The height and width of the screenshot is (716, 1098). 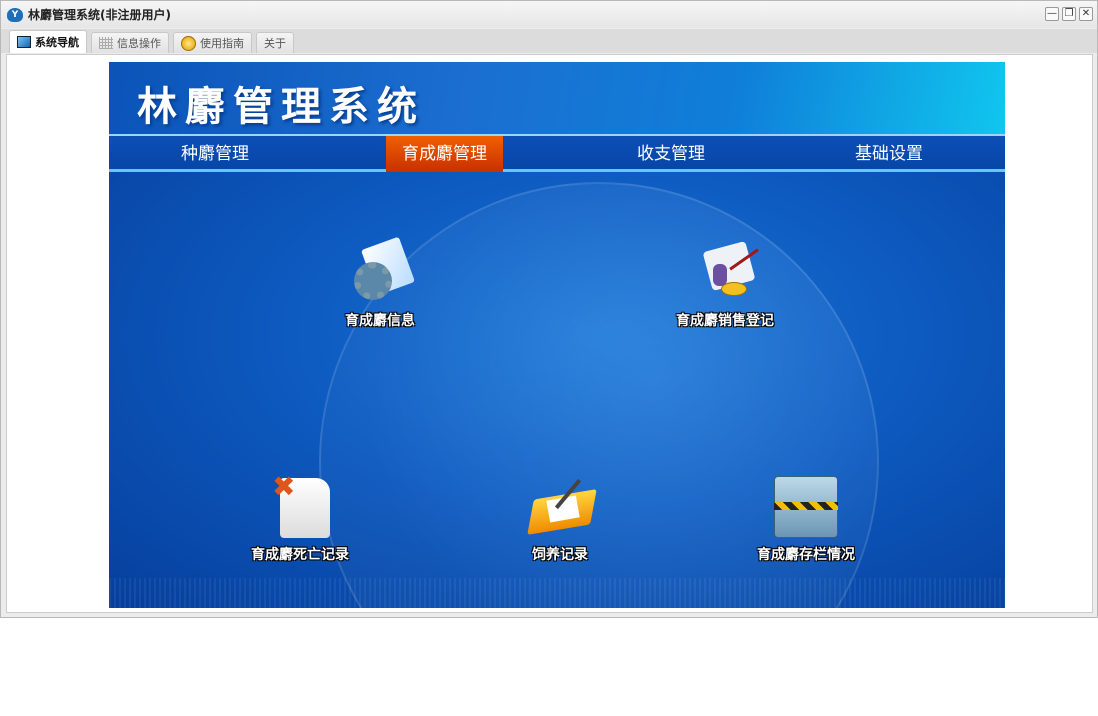 I want to click on item-young-musk-sales: 育成麝销售登记, so click(x=725, y=284).